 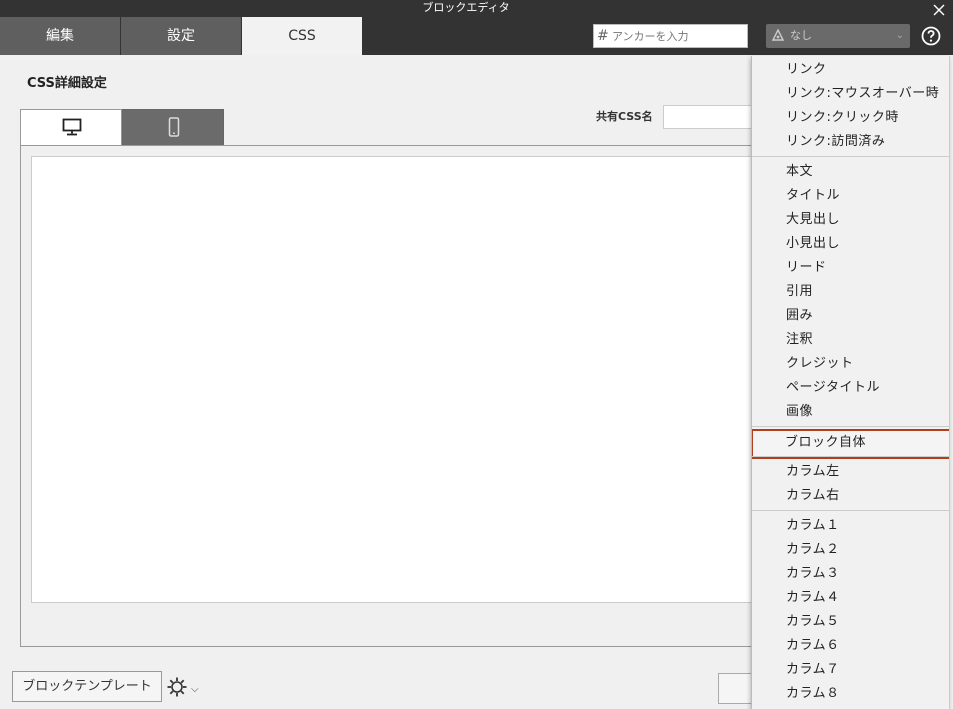 I want to click on tab-css: CSS, so click(x=302, y=36).